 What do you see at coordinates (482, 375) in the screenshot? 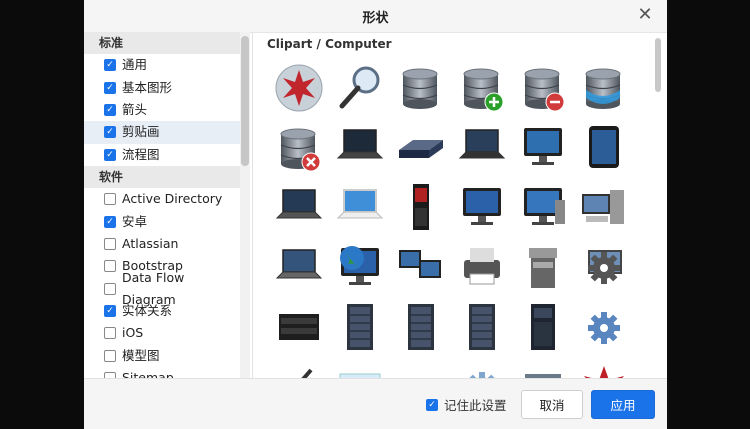
I see `settings-icon` at bounding box center [482, 375].